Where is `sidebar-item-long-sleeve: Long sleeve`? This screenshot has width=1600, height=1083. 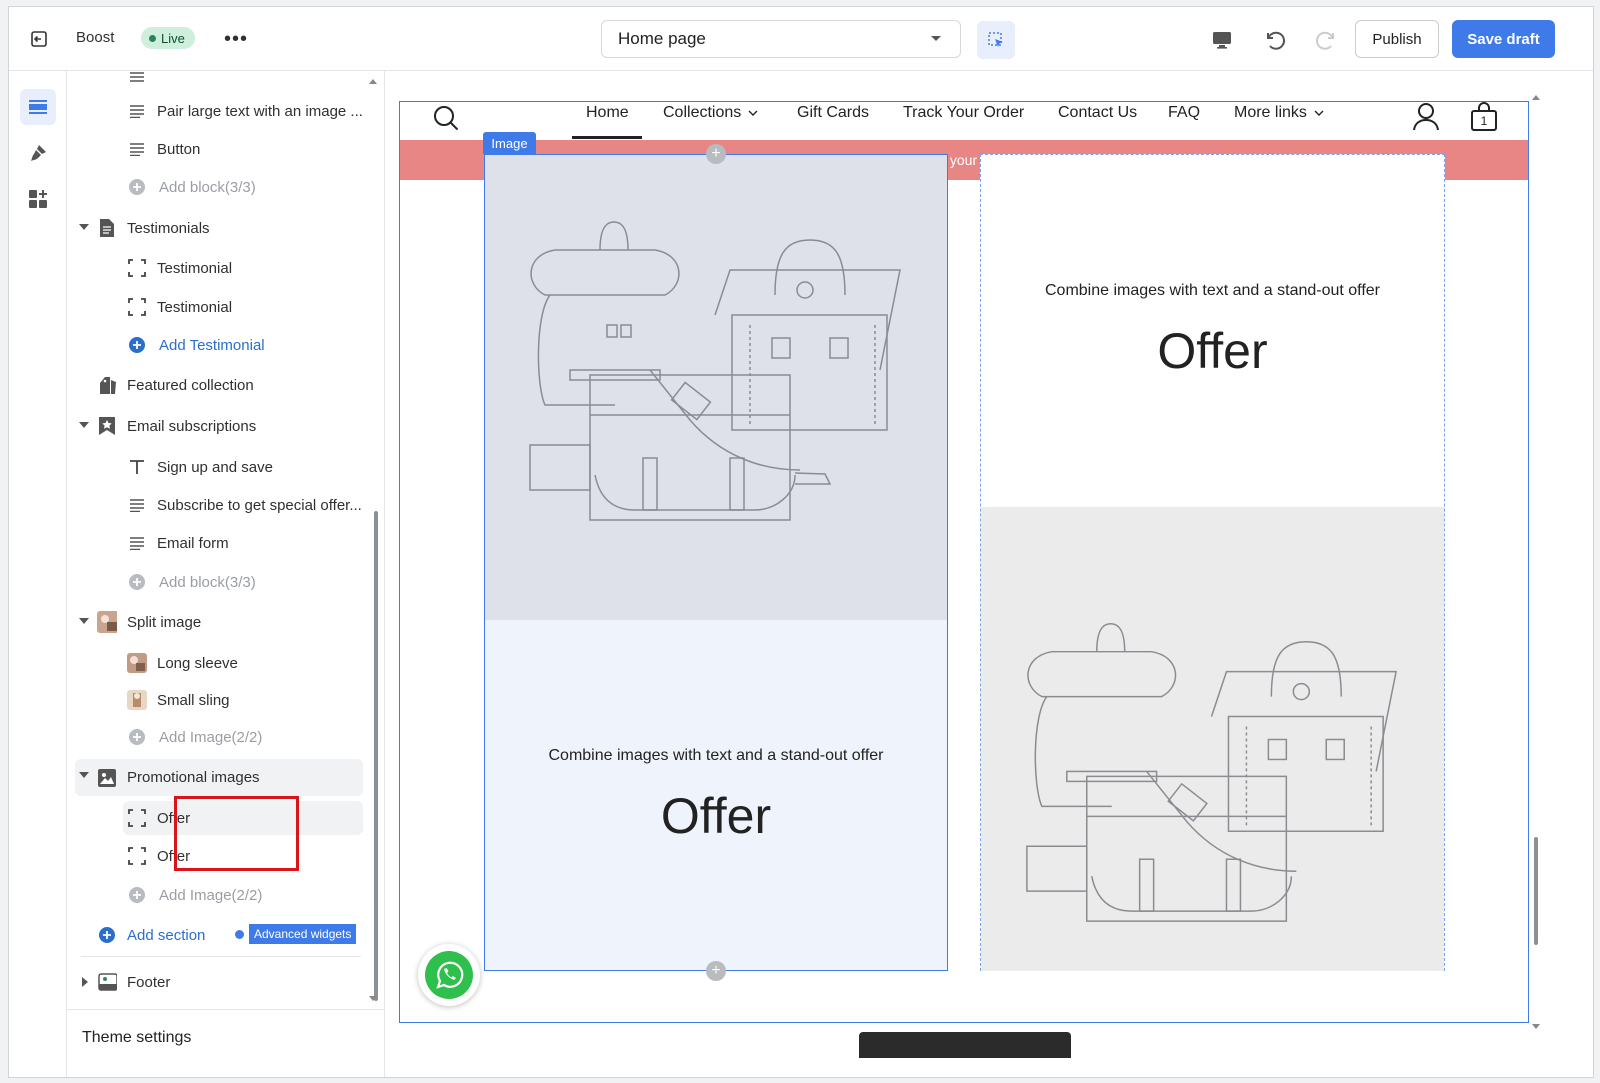
sidebar-item-long-sleeve: Long sleeve is located at coordinates (217, 663).